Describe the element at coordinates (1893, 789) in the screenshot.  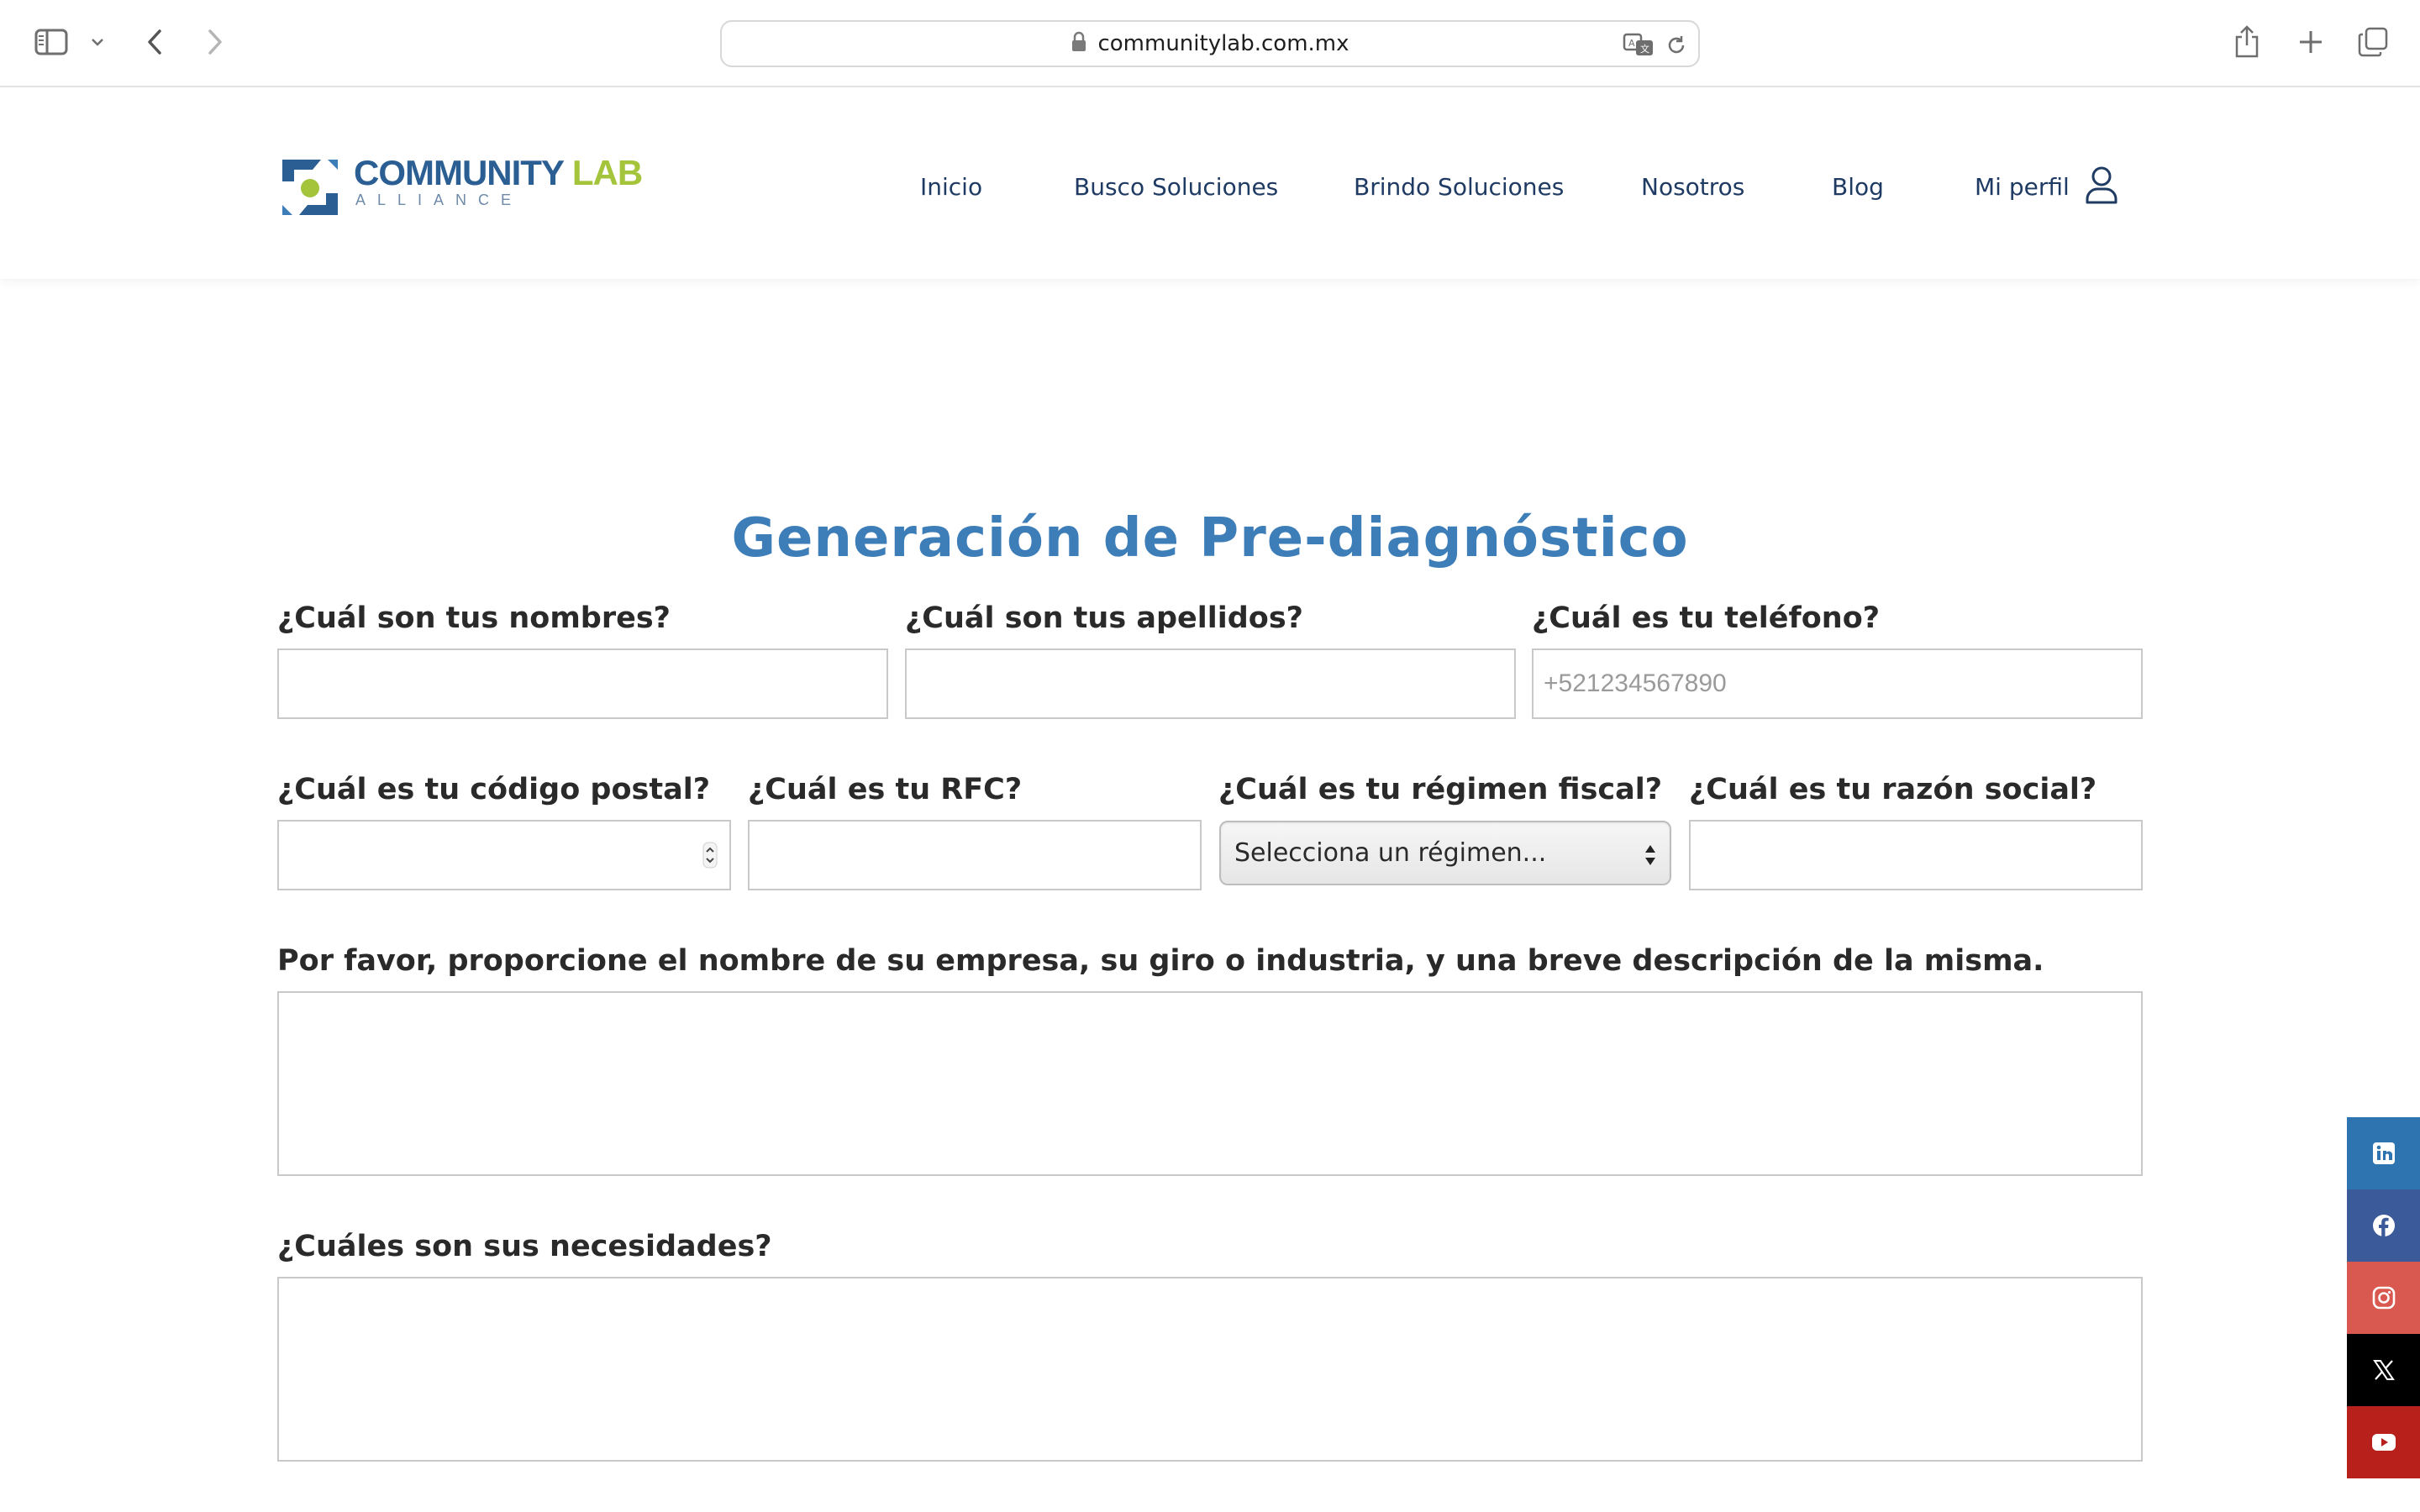
I see `razon-social-label: ¿Cuál es tu razón social?` at that location.